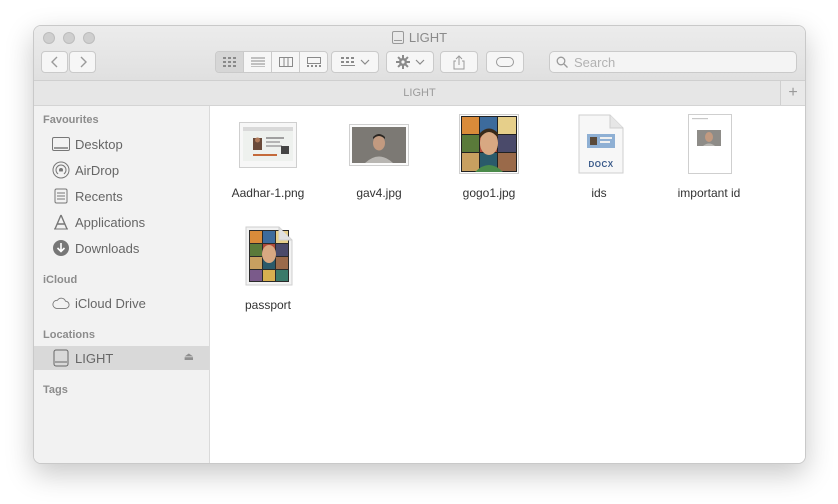  I want to click on sidebar-item-applications: Applications, so click(121, 222).